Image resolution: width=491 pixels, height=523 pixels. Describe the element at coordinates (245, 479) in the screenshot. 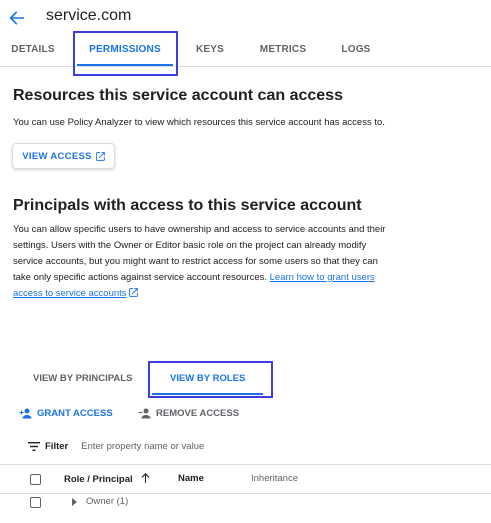

I see `table-header: Role / Principal Name Inheritance` at that location.